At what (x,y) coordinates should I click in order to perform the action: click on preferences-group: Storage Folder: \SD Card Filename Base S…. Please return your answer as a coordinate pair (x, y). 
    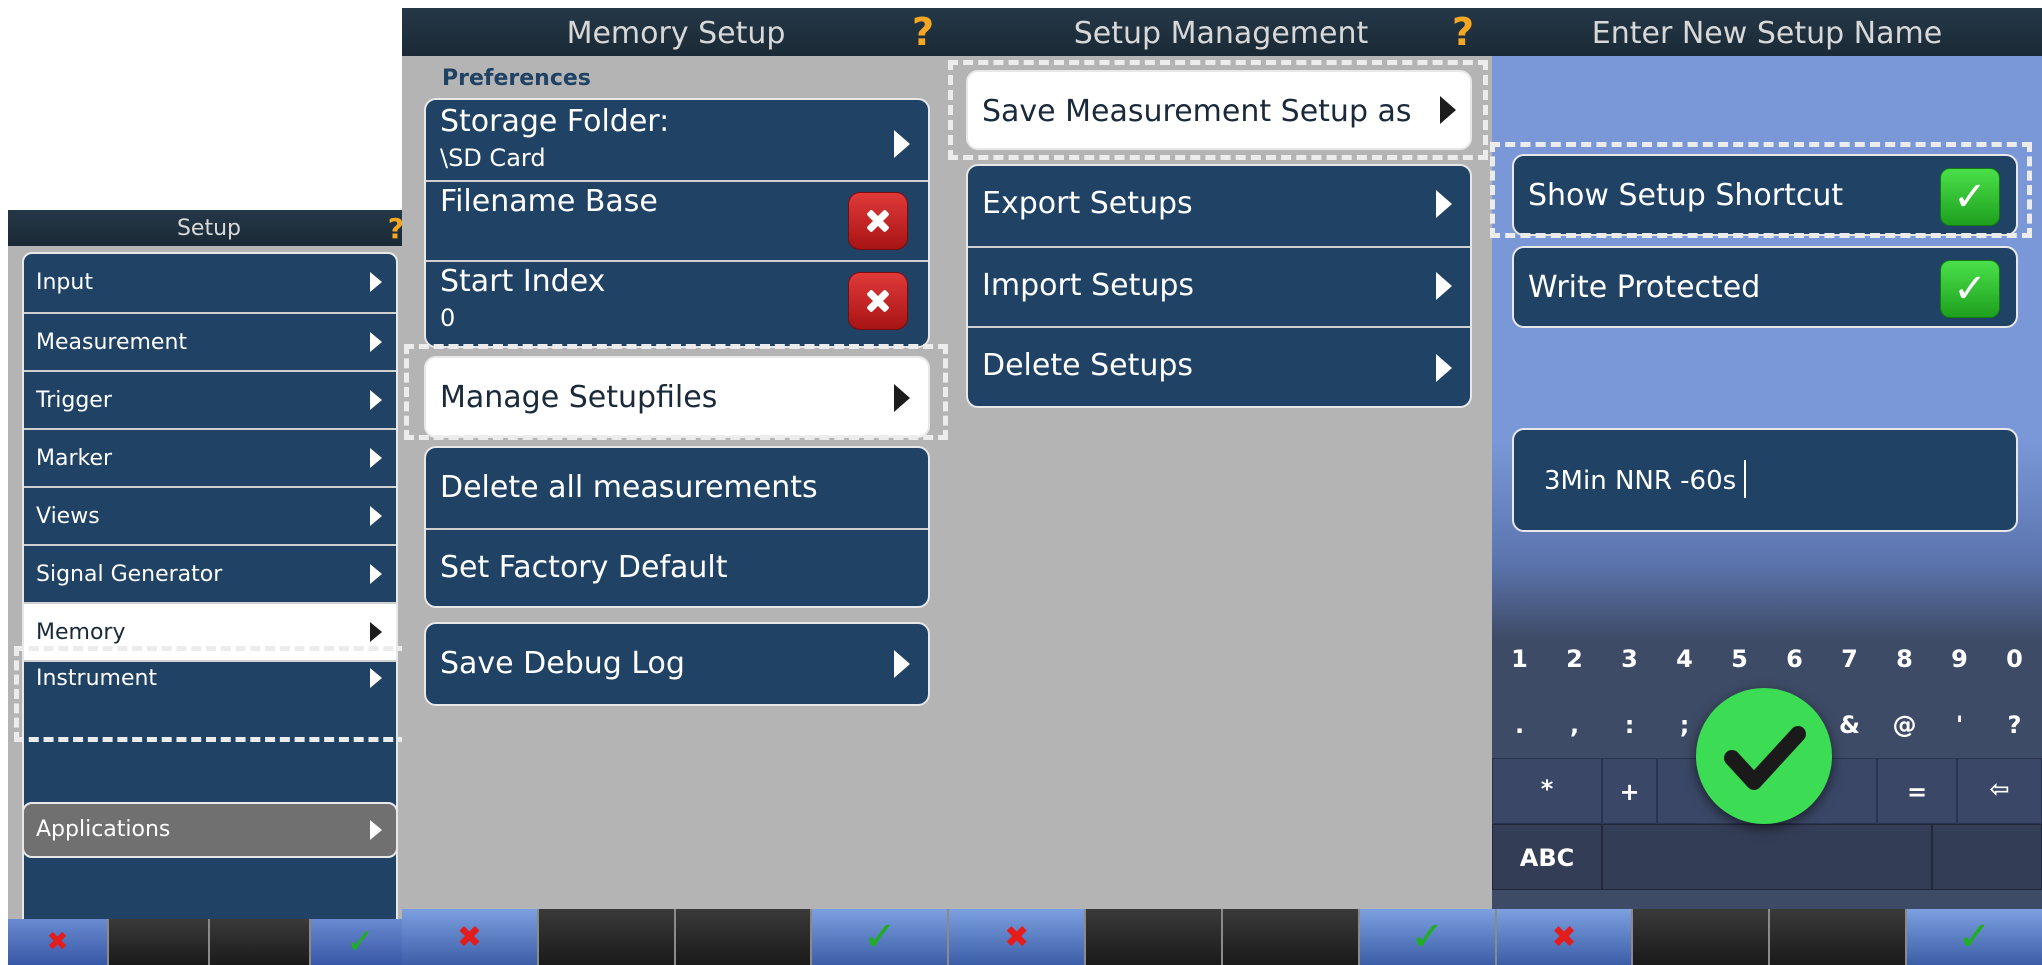
    Looking at the image, I should click on (677, 223).